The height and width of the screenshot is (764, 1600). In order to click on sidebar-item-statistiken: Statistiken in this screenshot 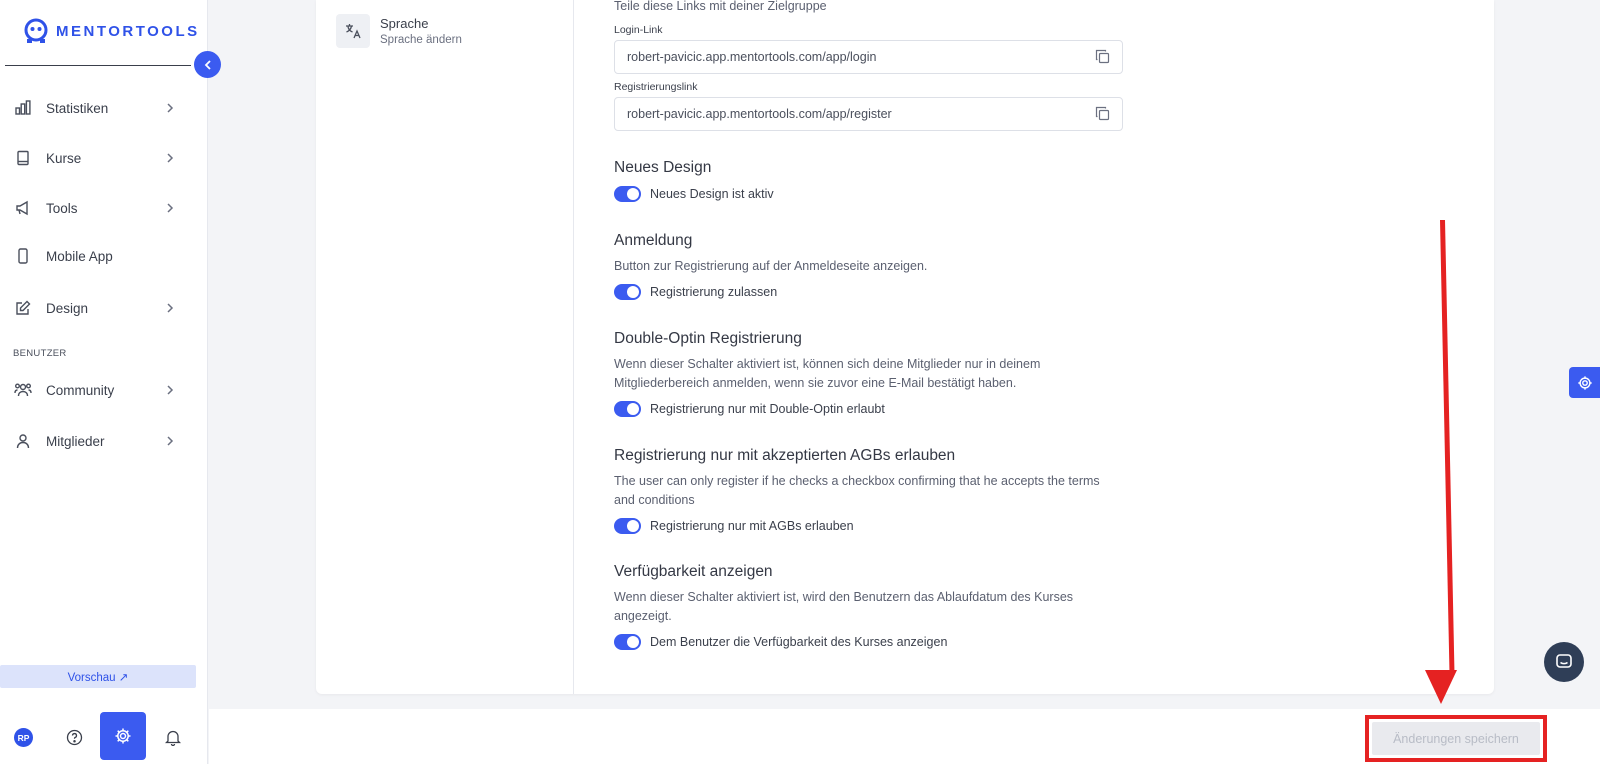, I will do `click(98, 108)`.